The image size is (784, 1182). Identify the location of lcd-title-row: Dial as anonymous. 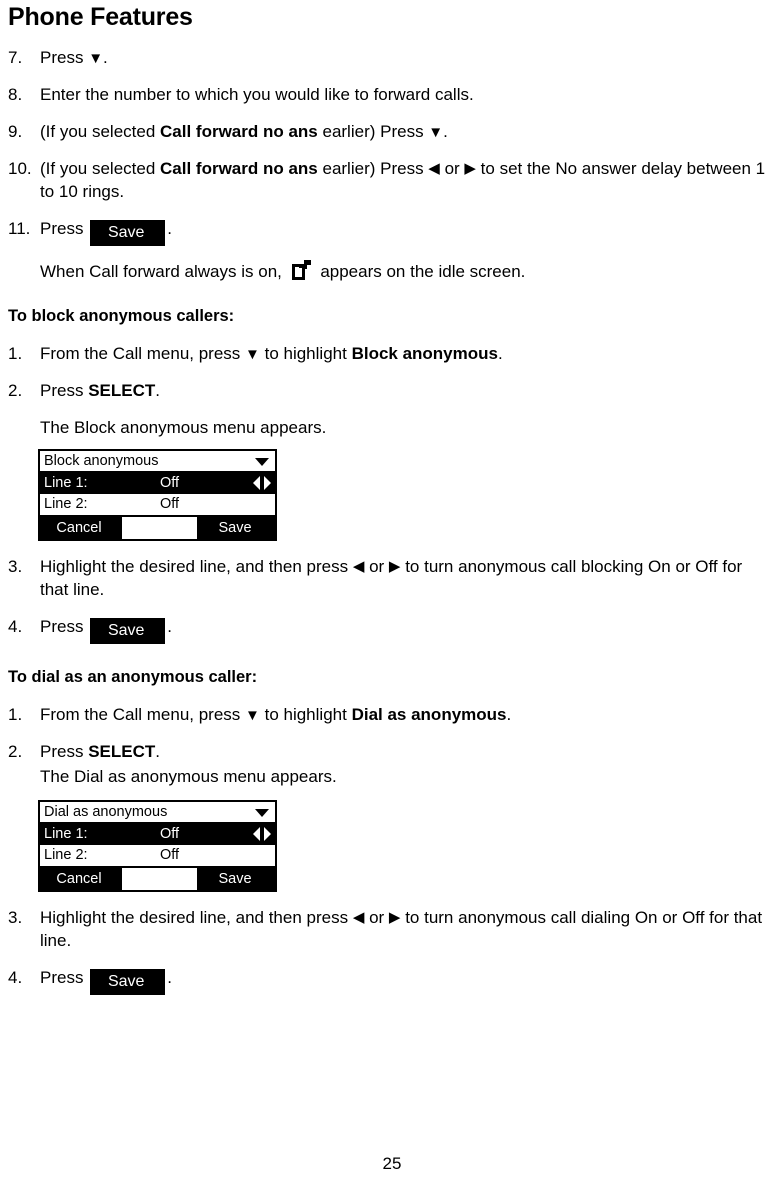
(157, 813).